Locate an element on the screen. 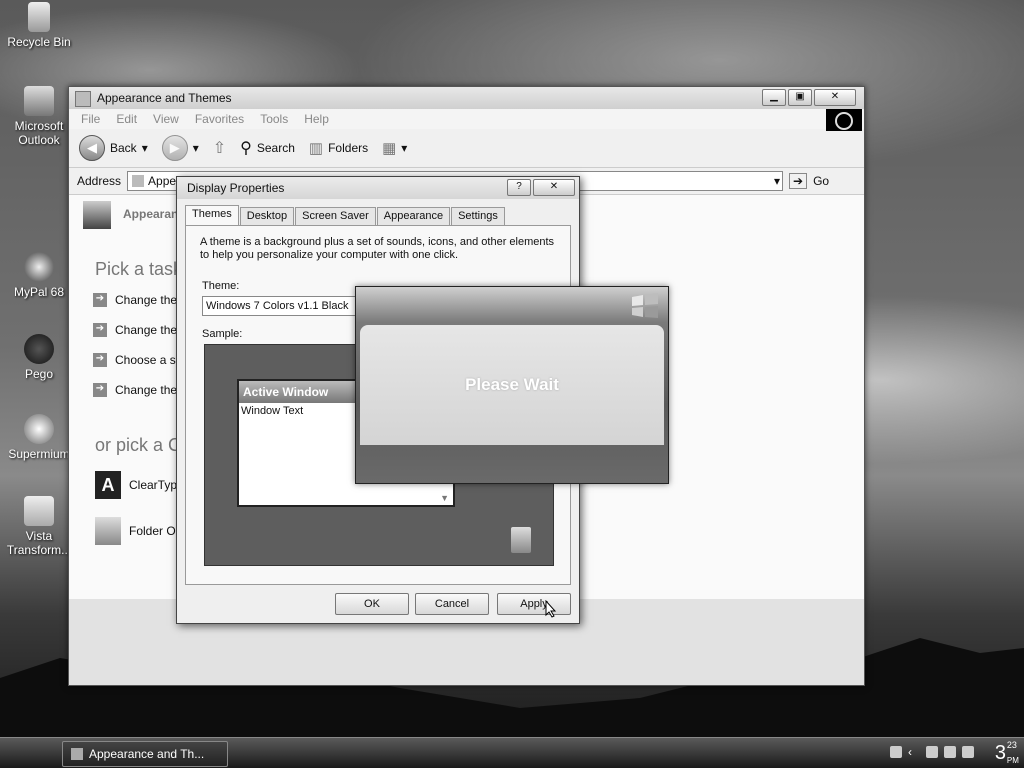  sample-label: Sample: is located at coordinates (222, 334).